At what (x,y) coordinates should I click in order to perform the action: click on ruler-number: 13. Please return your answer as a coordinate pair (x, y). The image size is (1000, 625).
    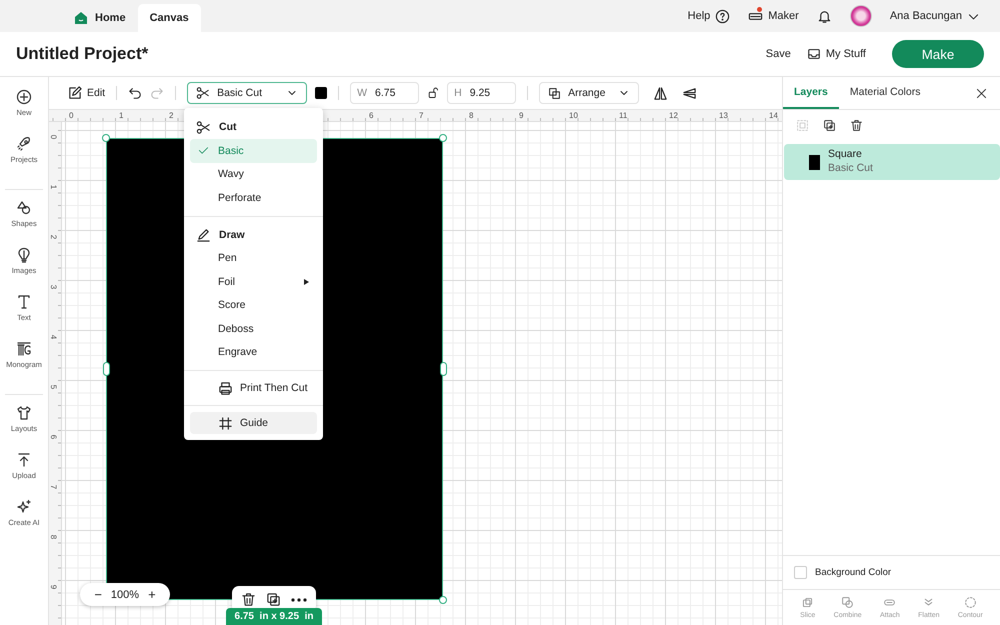
    Looking at the image, I should click on (723, 116).